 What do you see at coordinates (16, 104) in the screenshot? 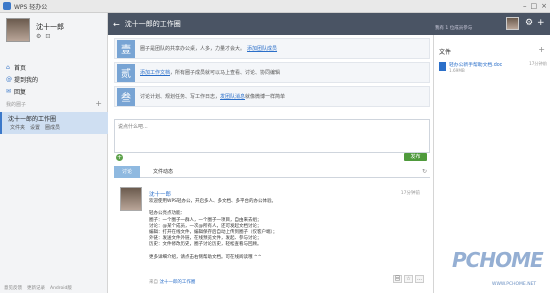
I see `my-circles-label: 我的圈子` at bounding box center [16, 104].